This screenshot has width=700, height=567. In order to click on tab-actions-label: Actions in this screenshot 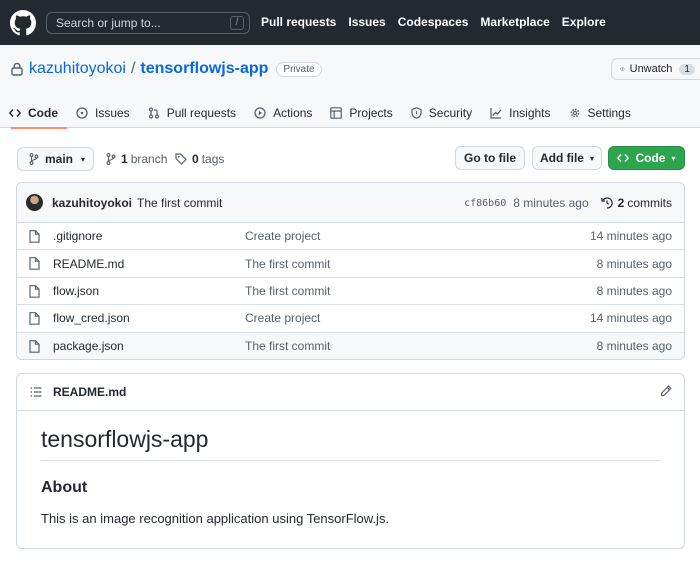, I will do `click(293, 113)`.